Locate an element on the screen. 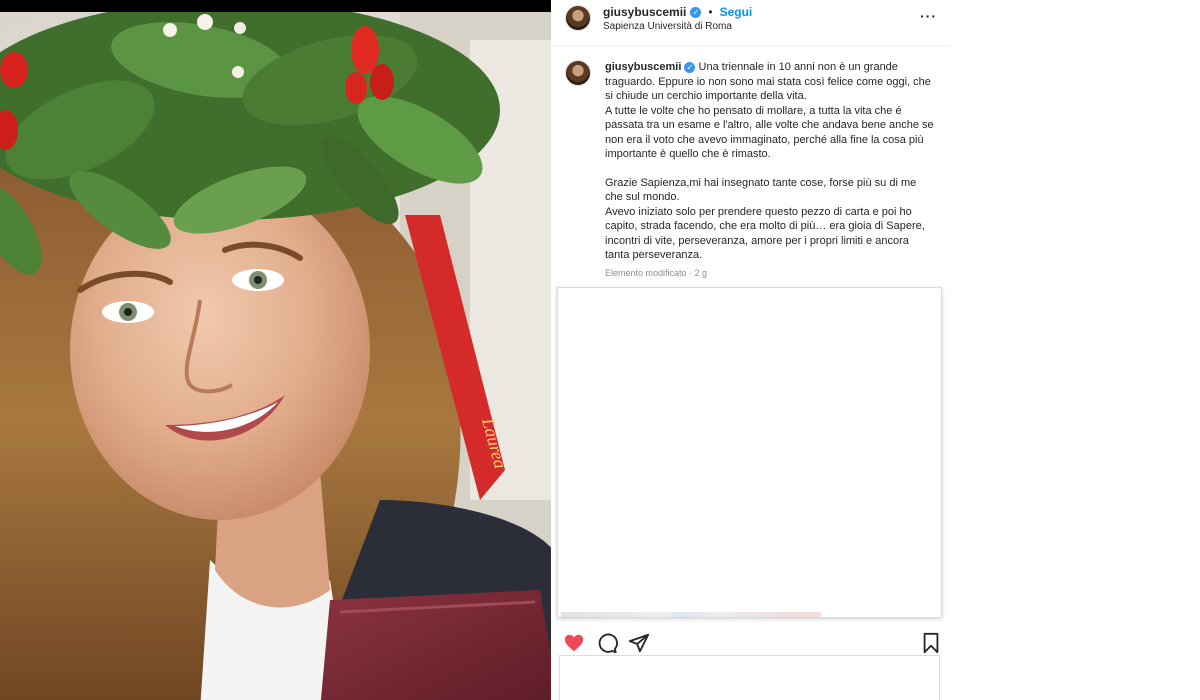 The image size is (1200, 700). share-icon is located at coordinates (639, 643).